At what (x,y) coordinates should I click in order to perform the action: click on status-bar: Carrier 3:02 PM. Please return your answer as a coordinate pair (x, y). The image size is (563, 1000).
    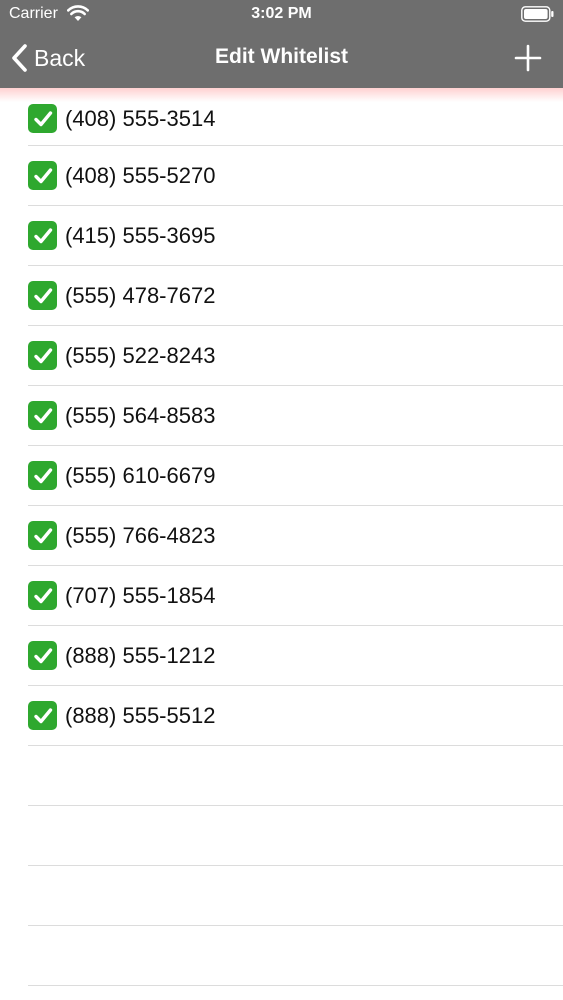
    Looking at the image, I should click on (281, 15).